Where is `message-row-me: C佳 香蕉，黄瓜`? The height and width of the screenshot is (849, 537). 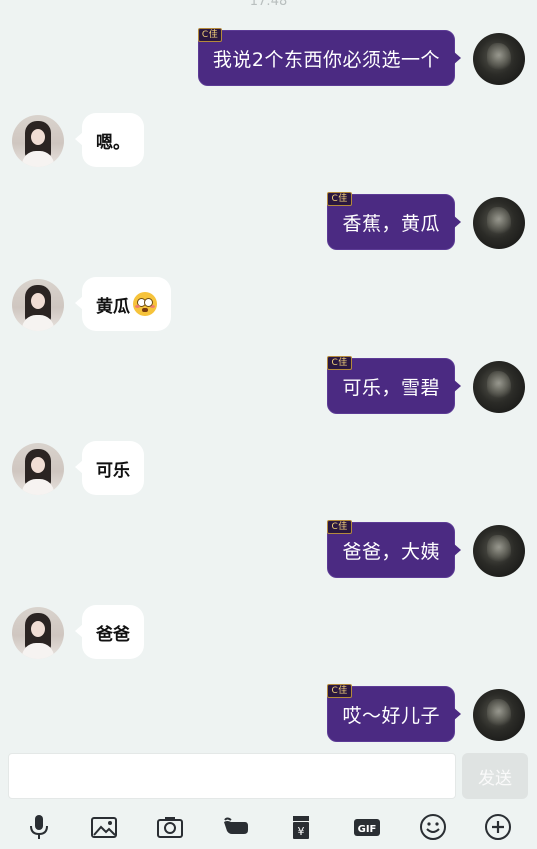 message-row-me: C佳 香蕉，黄瓜 is located at coordinates (268, 222).